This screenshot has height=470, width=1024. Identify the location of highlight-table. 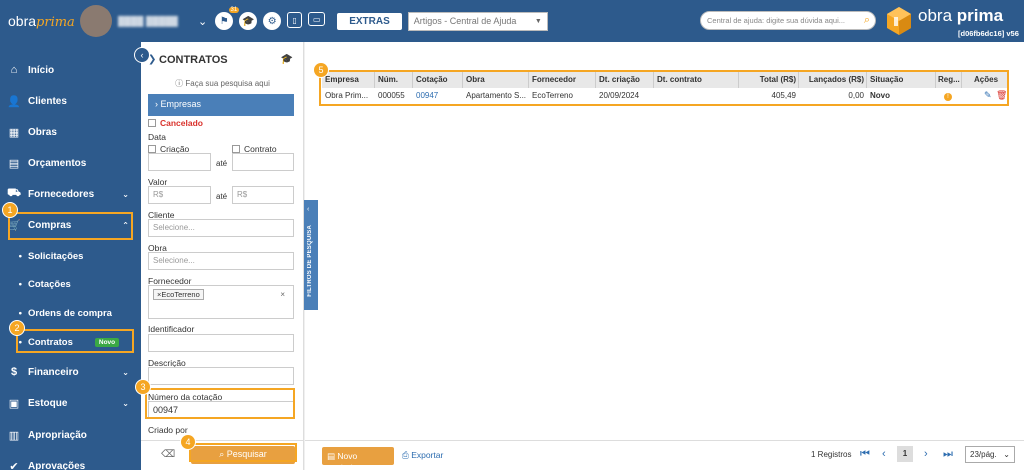
(664, 88).